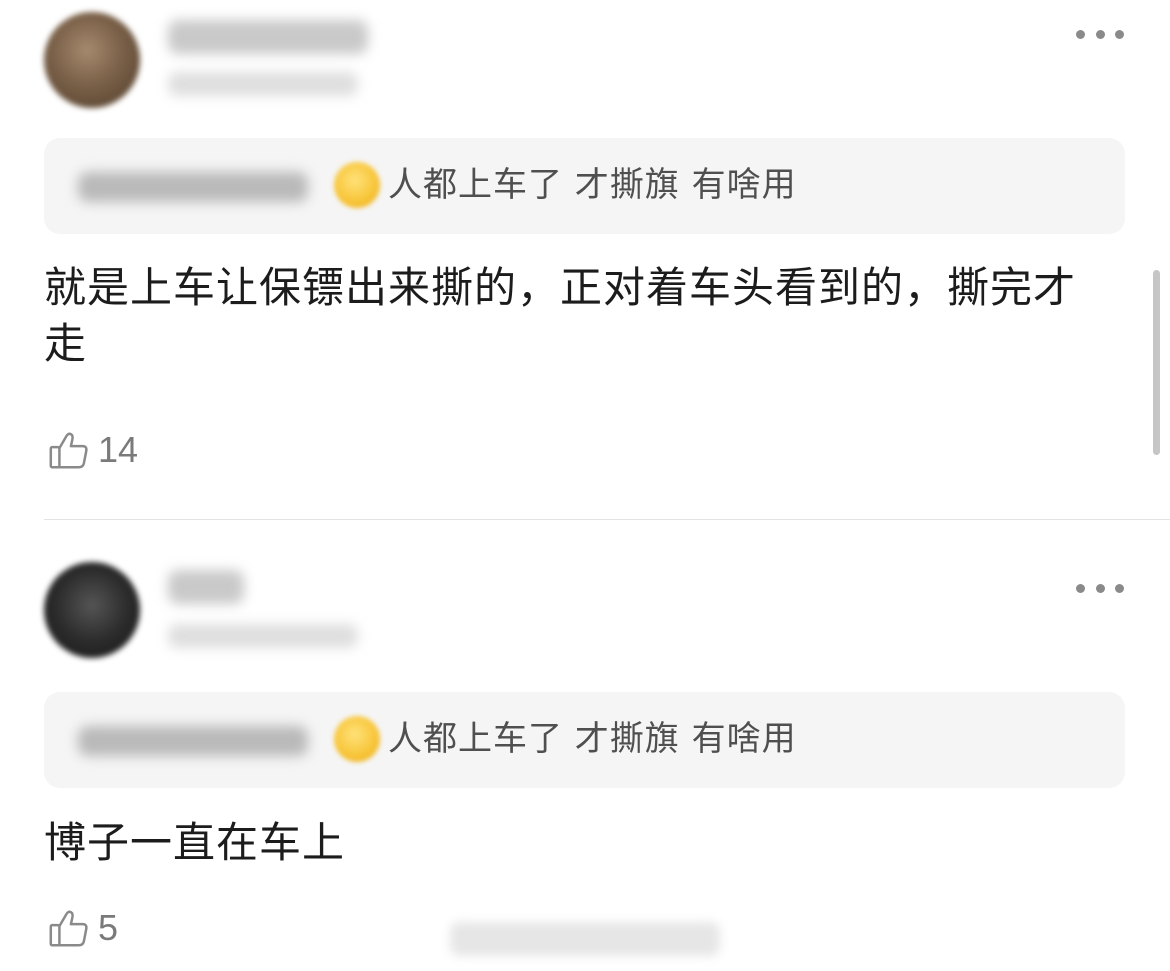 This screenshot has width=1170, height=971. What do you see at coordinates (92, 450) in the screenshot?
I see `like-button: 14` at bounding box center [92, 450].